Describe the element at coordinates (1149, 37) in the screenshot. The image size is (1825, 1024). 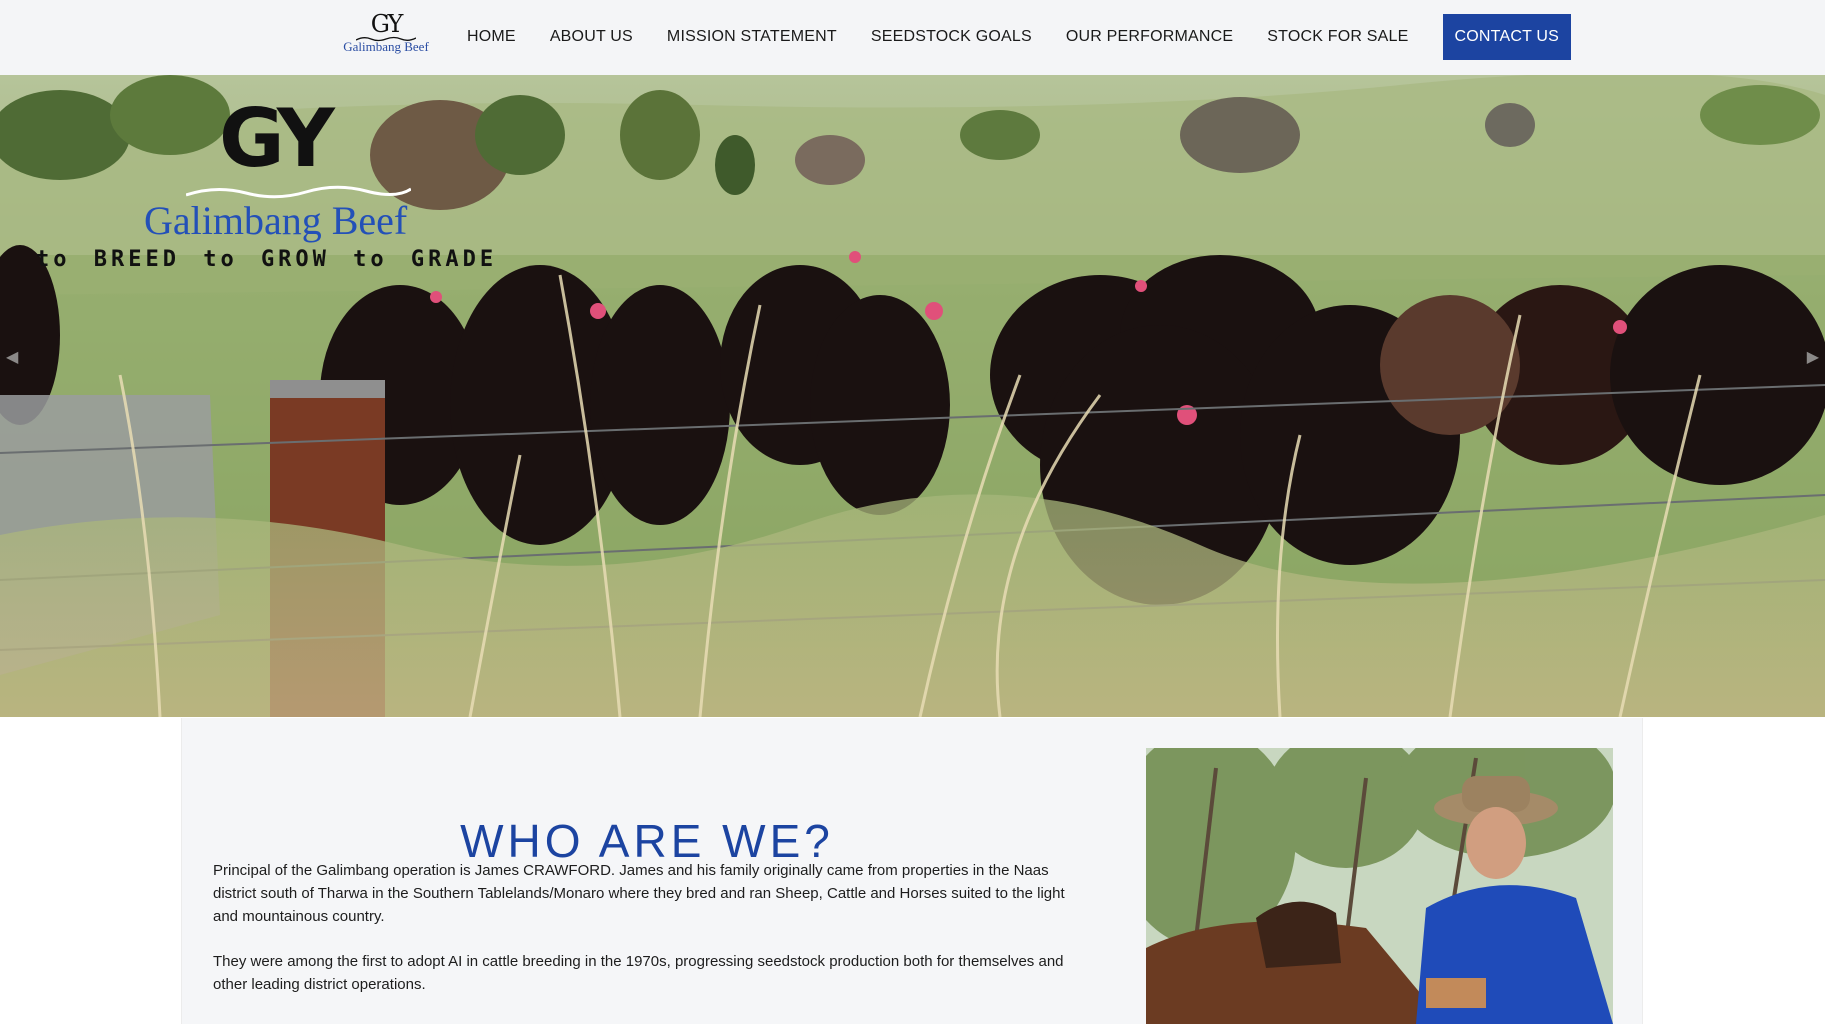
I see `nav-our-performance: OUR PERFORMANCE` at that location.